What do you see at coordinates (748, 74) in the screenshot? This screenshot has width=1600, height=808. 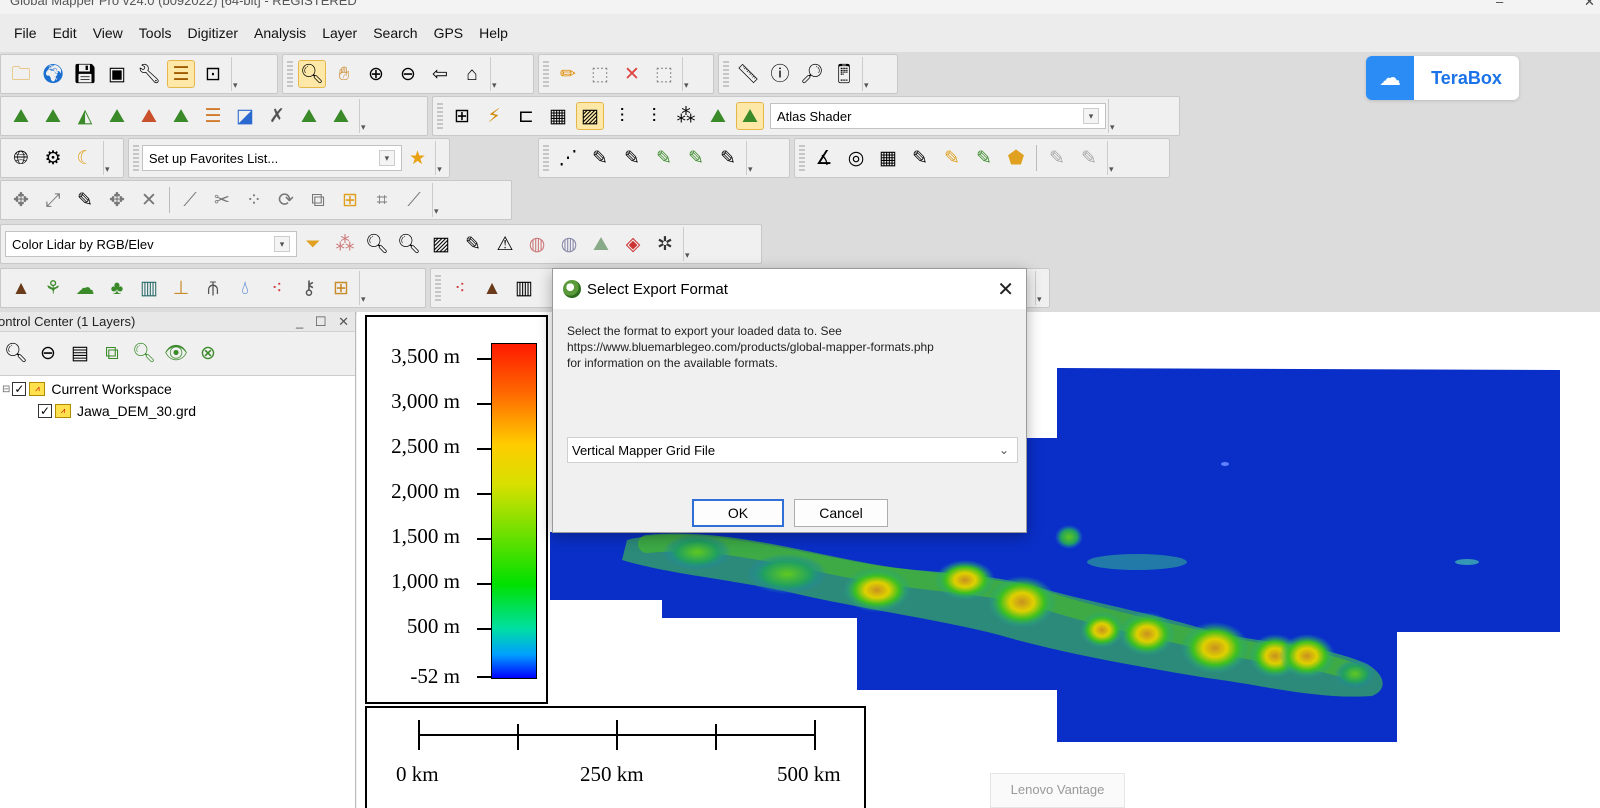 I see `ruler-icon: 📏︎` at bounding box center [748, 74].